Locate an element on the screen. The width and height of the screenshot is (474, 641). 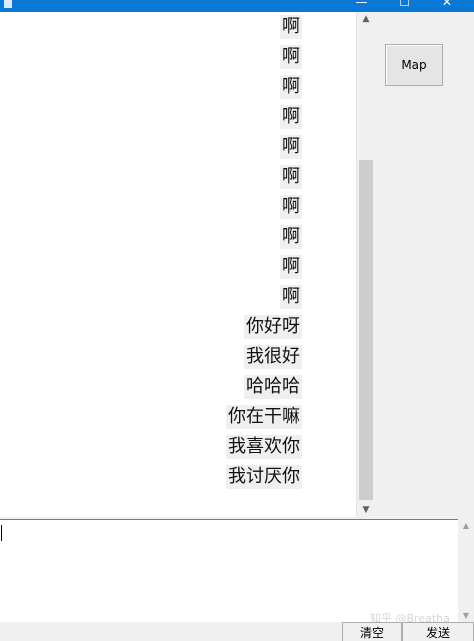
message-row: 哈哈哈 is located at coordinates (151, 387).